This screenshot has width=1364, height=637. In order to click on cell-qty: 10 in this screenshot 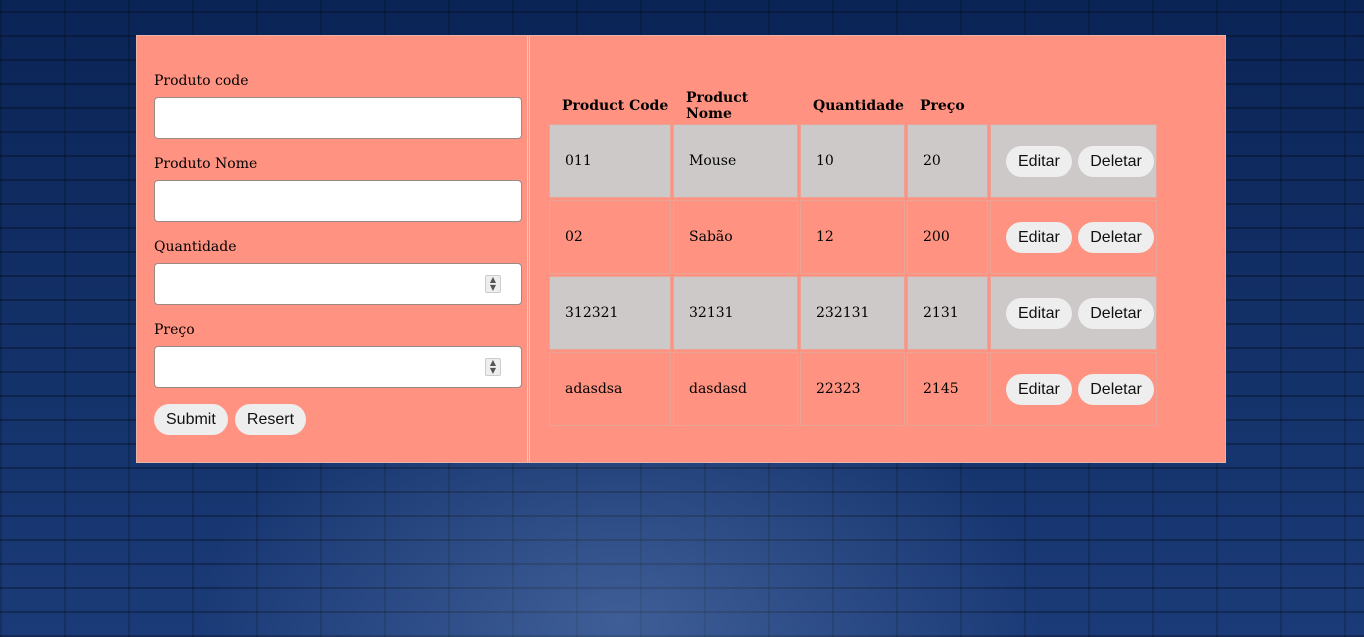, I will do `click(852, 161)`.